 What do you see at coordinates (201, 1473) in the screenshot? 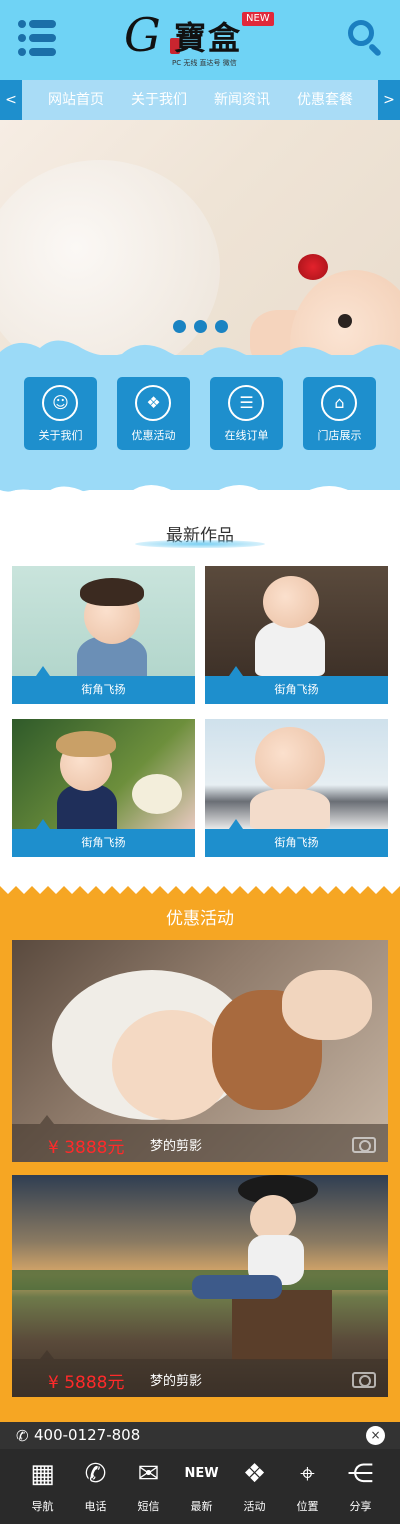
I see `new-icon: NEW` at bounding box center [201, 1473].